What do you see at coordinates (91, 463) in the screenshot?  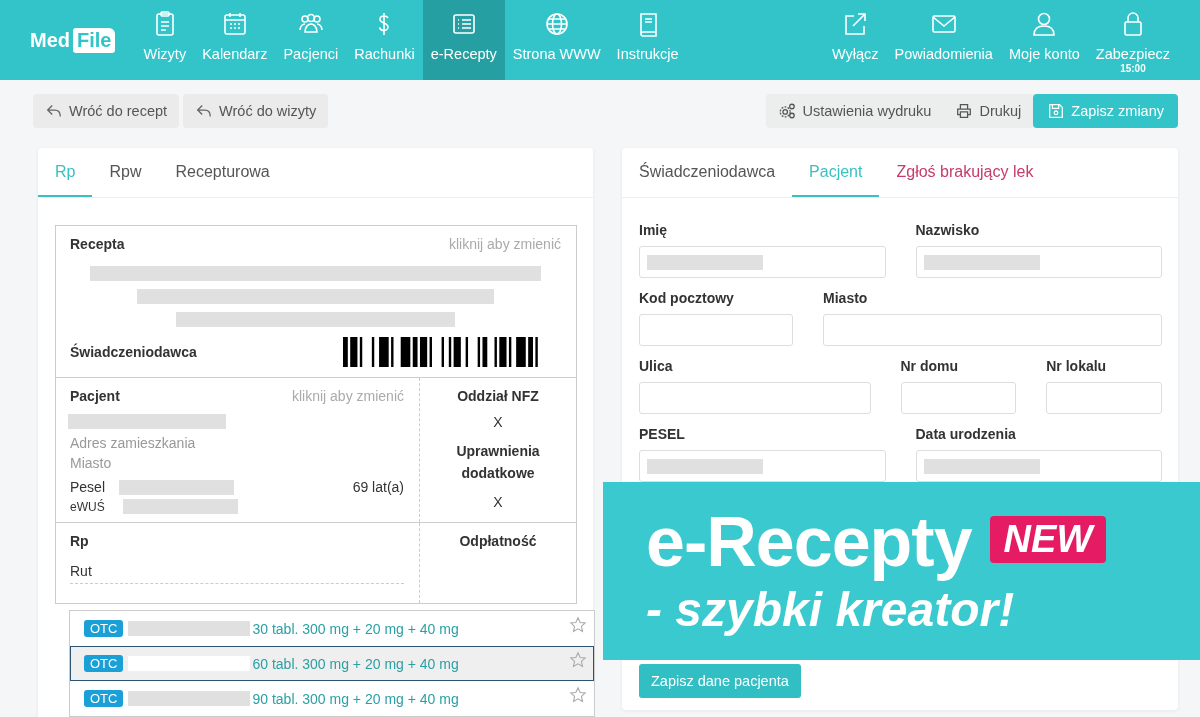 I see `city-text: Miasto` at bounding box center [91, 463].